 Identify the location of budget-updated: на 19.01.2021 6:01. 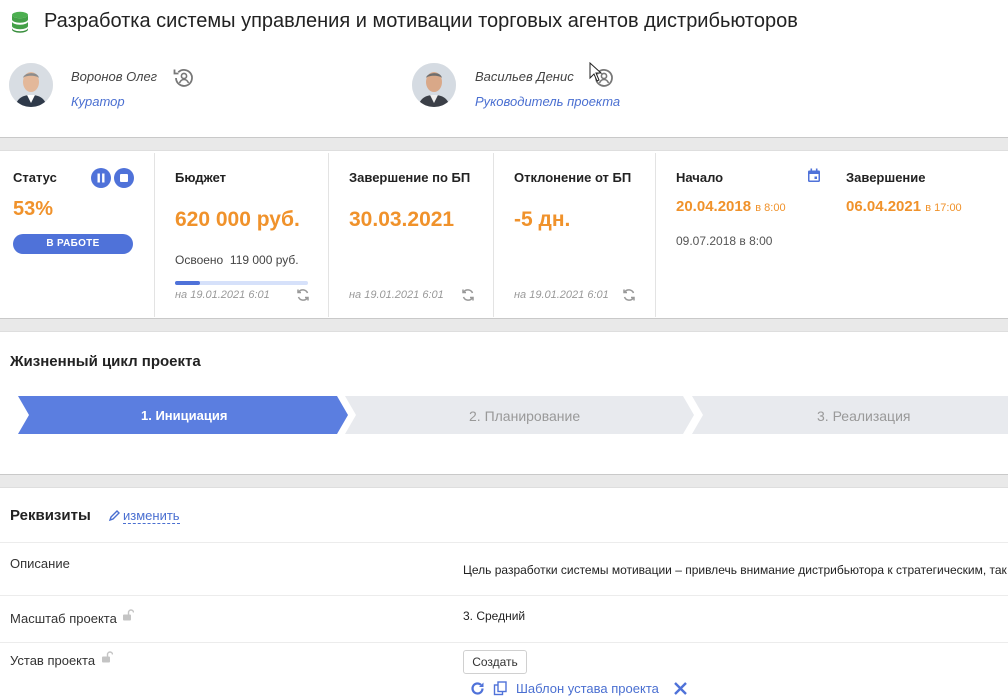
(222, 295).